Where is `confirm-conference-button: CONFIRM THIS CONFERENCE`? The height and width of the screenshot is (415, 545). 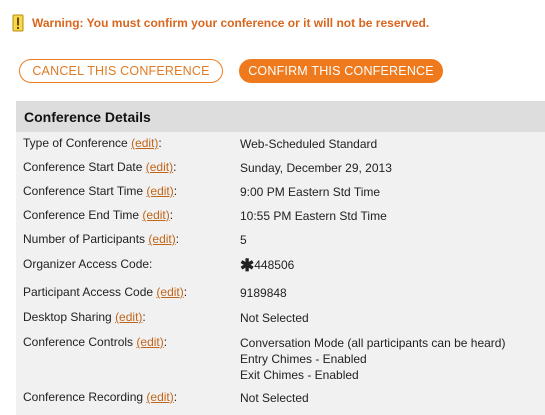
confirm-conference-button: CONFIRM THIS CONFERENCE is located at coordinates (341, 71).